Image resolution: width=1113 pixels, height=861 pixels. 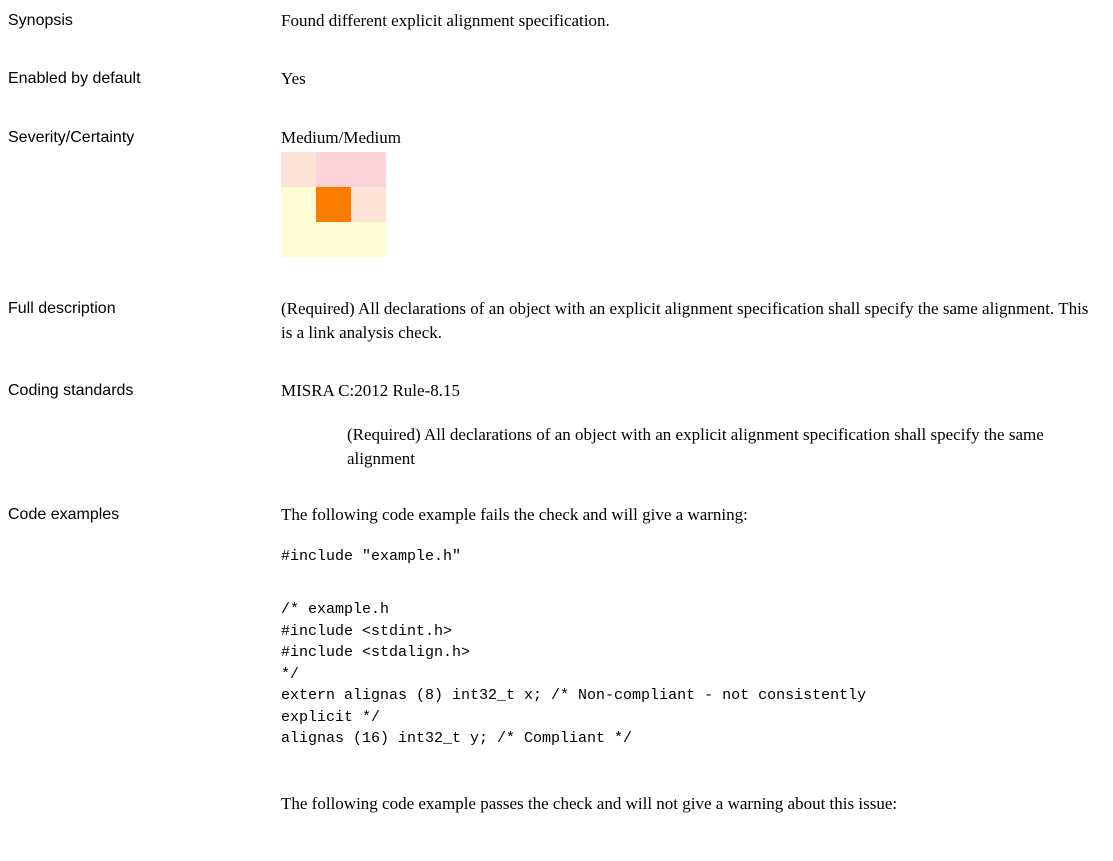 What do you see at coordinates (71, 137) in the screenshot?
I see `severity-label: Severity/Certainty` at bounding box center [71, 137].